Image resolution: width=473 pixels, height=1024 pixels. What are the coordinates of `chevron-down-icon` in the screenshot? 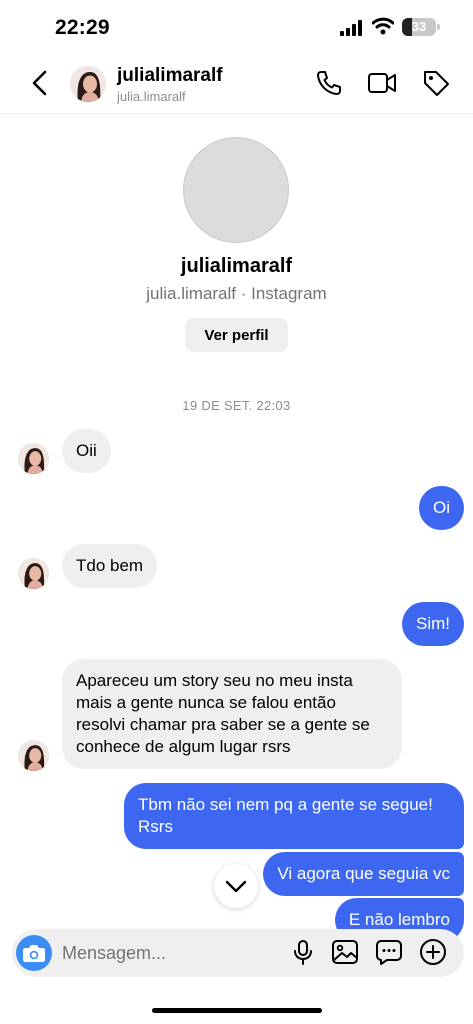 It's located at (236, 886).